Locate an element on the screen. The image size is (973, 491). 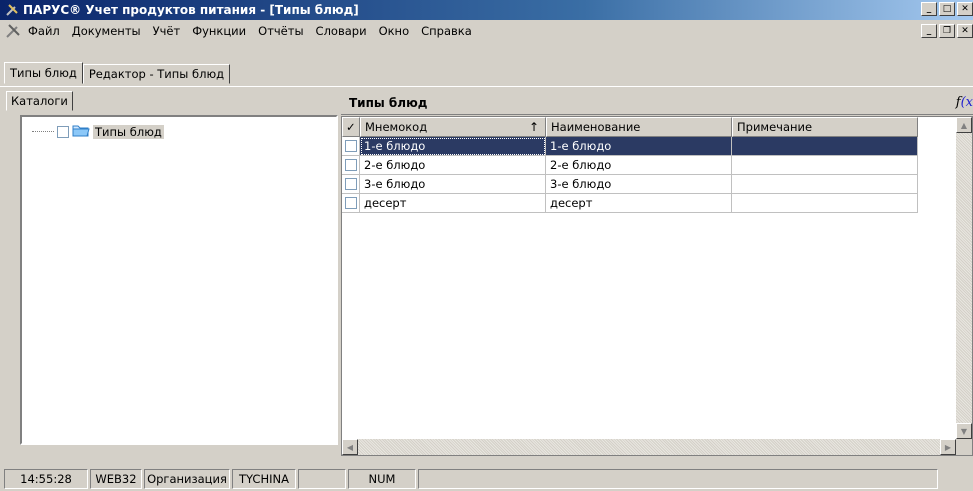
grid-header: ✓ Мнемокод ↑ Наименование Примечание is located at coordinates (630, 127).